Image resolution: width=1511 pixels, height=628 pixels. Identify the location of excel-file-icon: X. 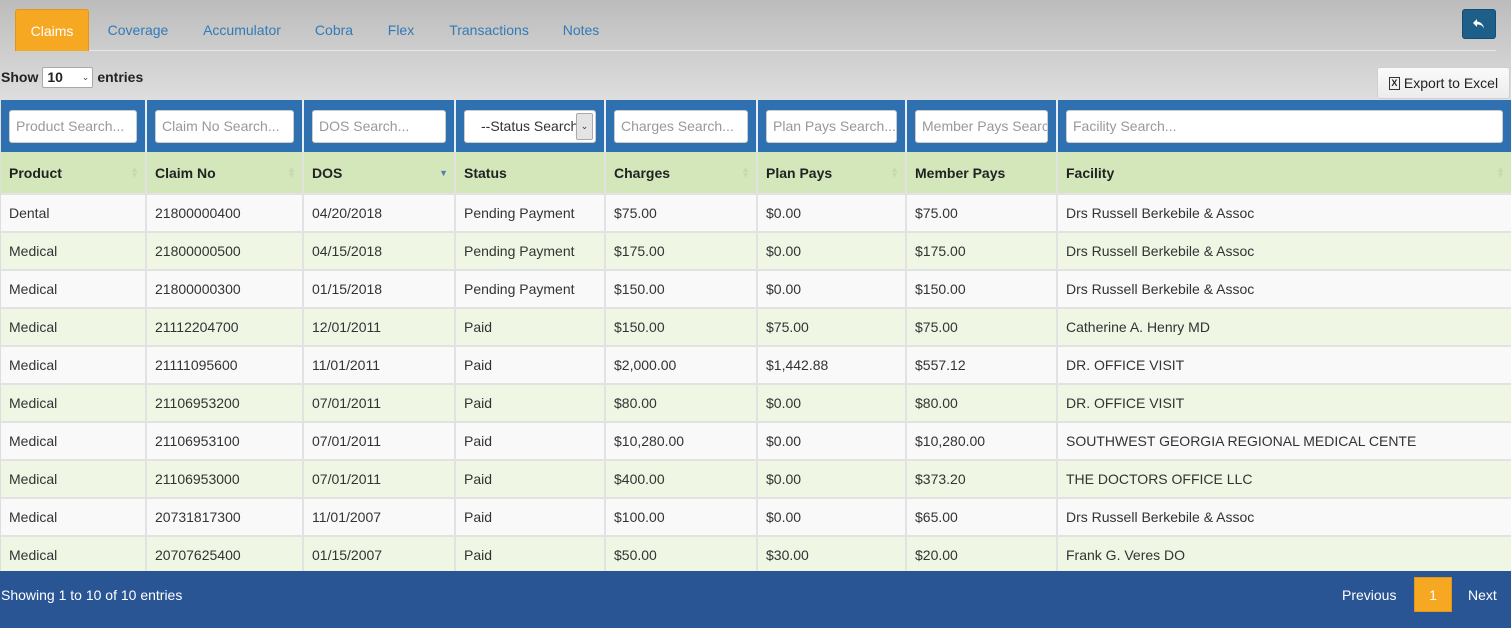
(1394, 83).